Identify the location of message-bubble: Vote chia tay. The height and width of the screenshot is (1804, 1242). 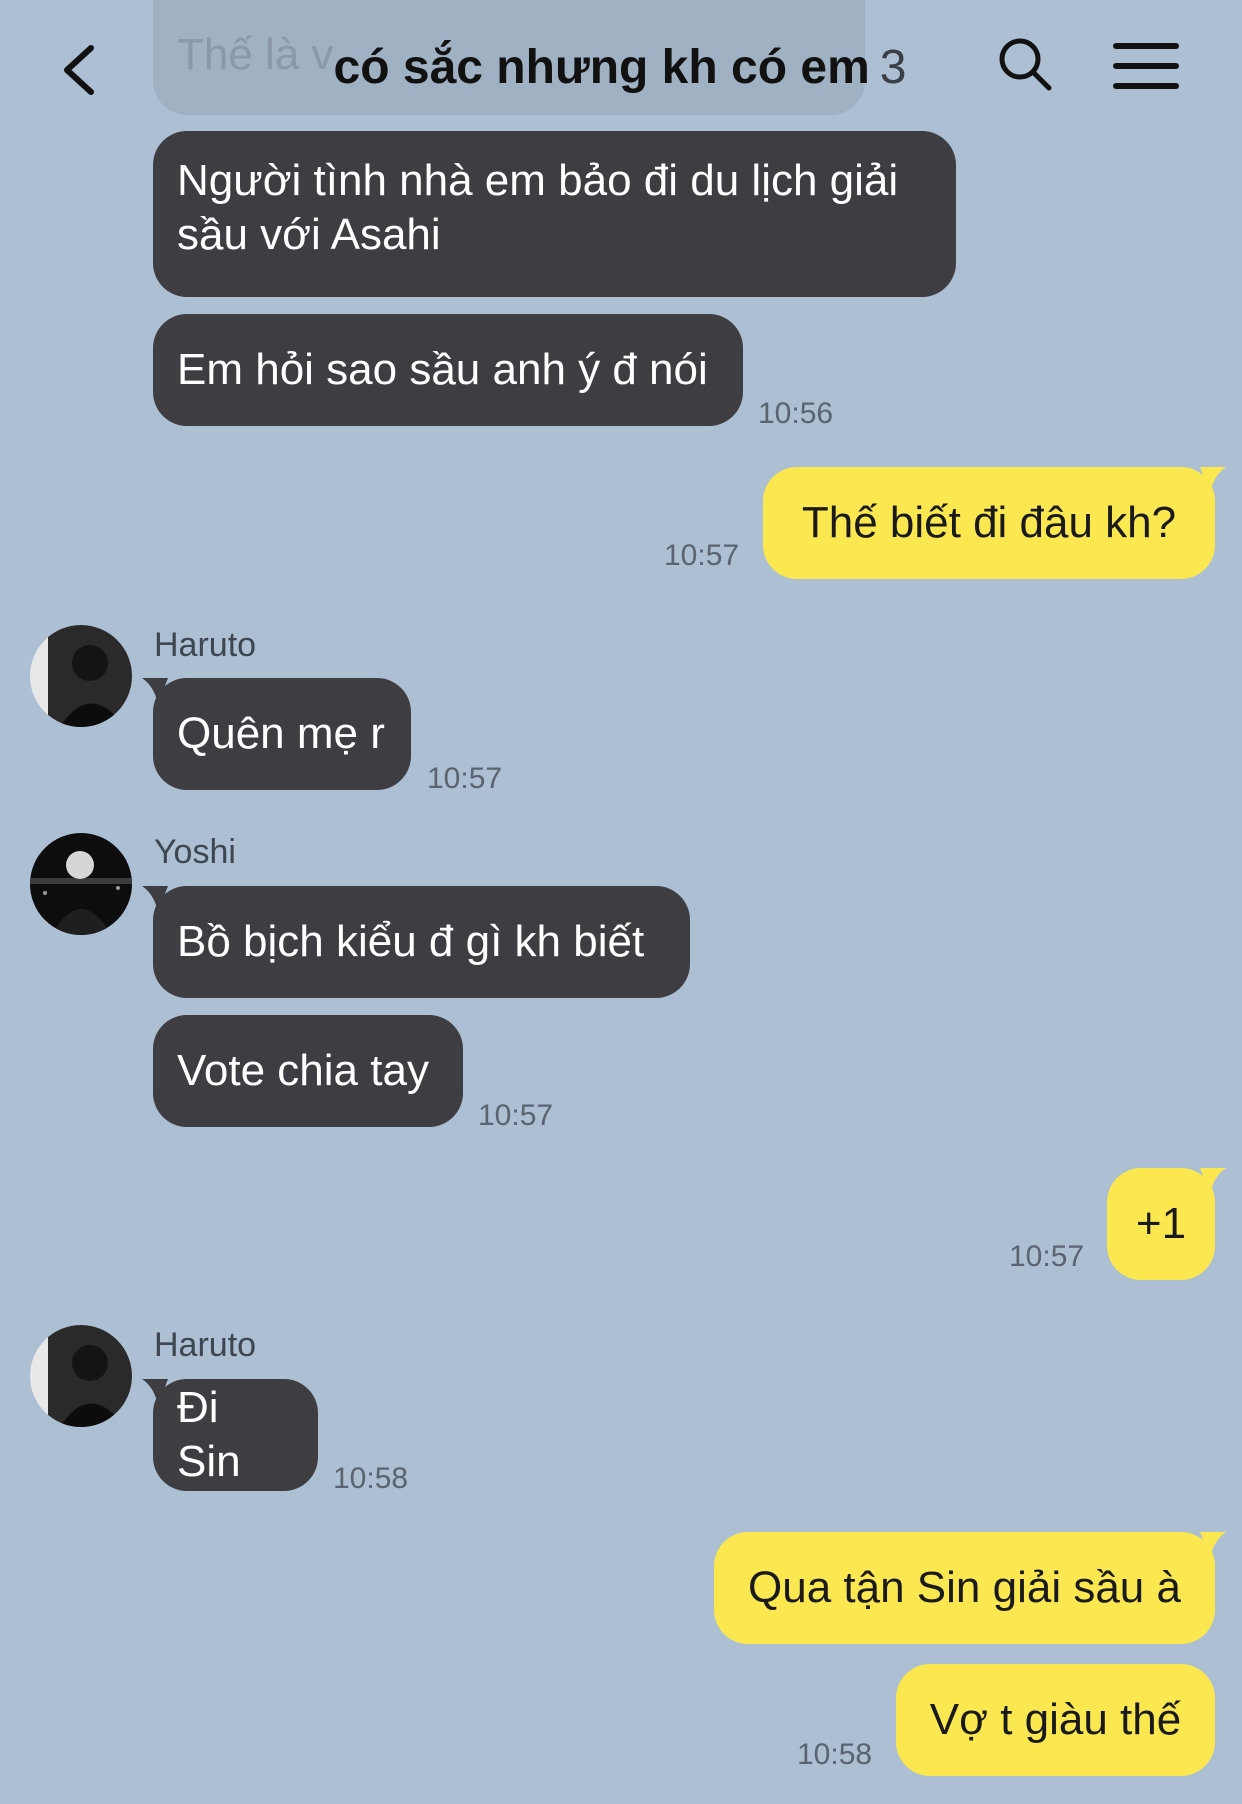
(308, 1071).